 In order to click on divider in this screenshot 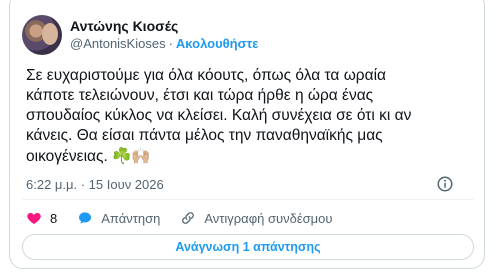, I will do `click(248, 199)`.